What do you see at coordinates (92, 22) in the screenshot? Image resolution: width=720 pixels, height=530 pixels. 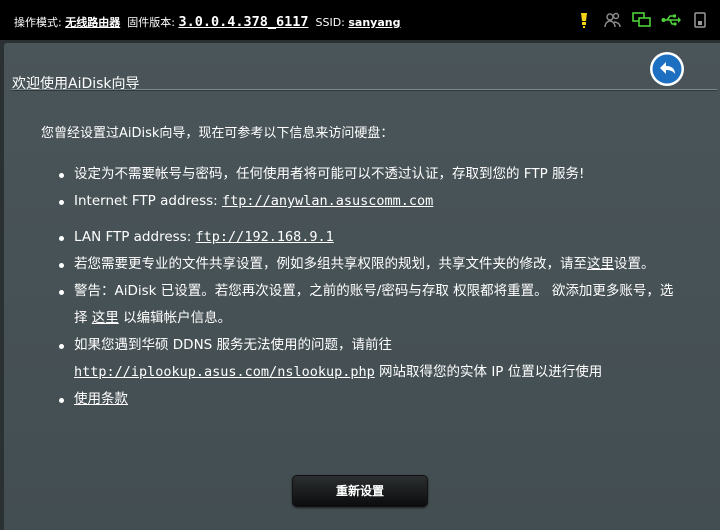 I see `op-mode-link: 无线路由器` at bounding box center [92, 22].